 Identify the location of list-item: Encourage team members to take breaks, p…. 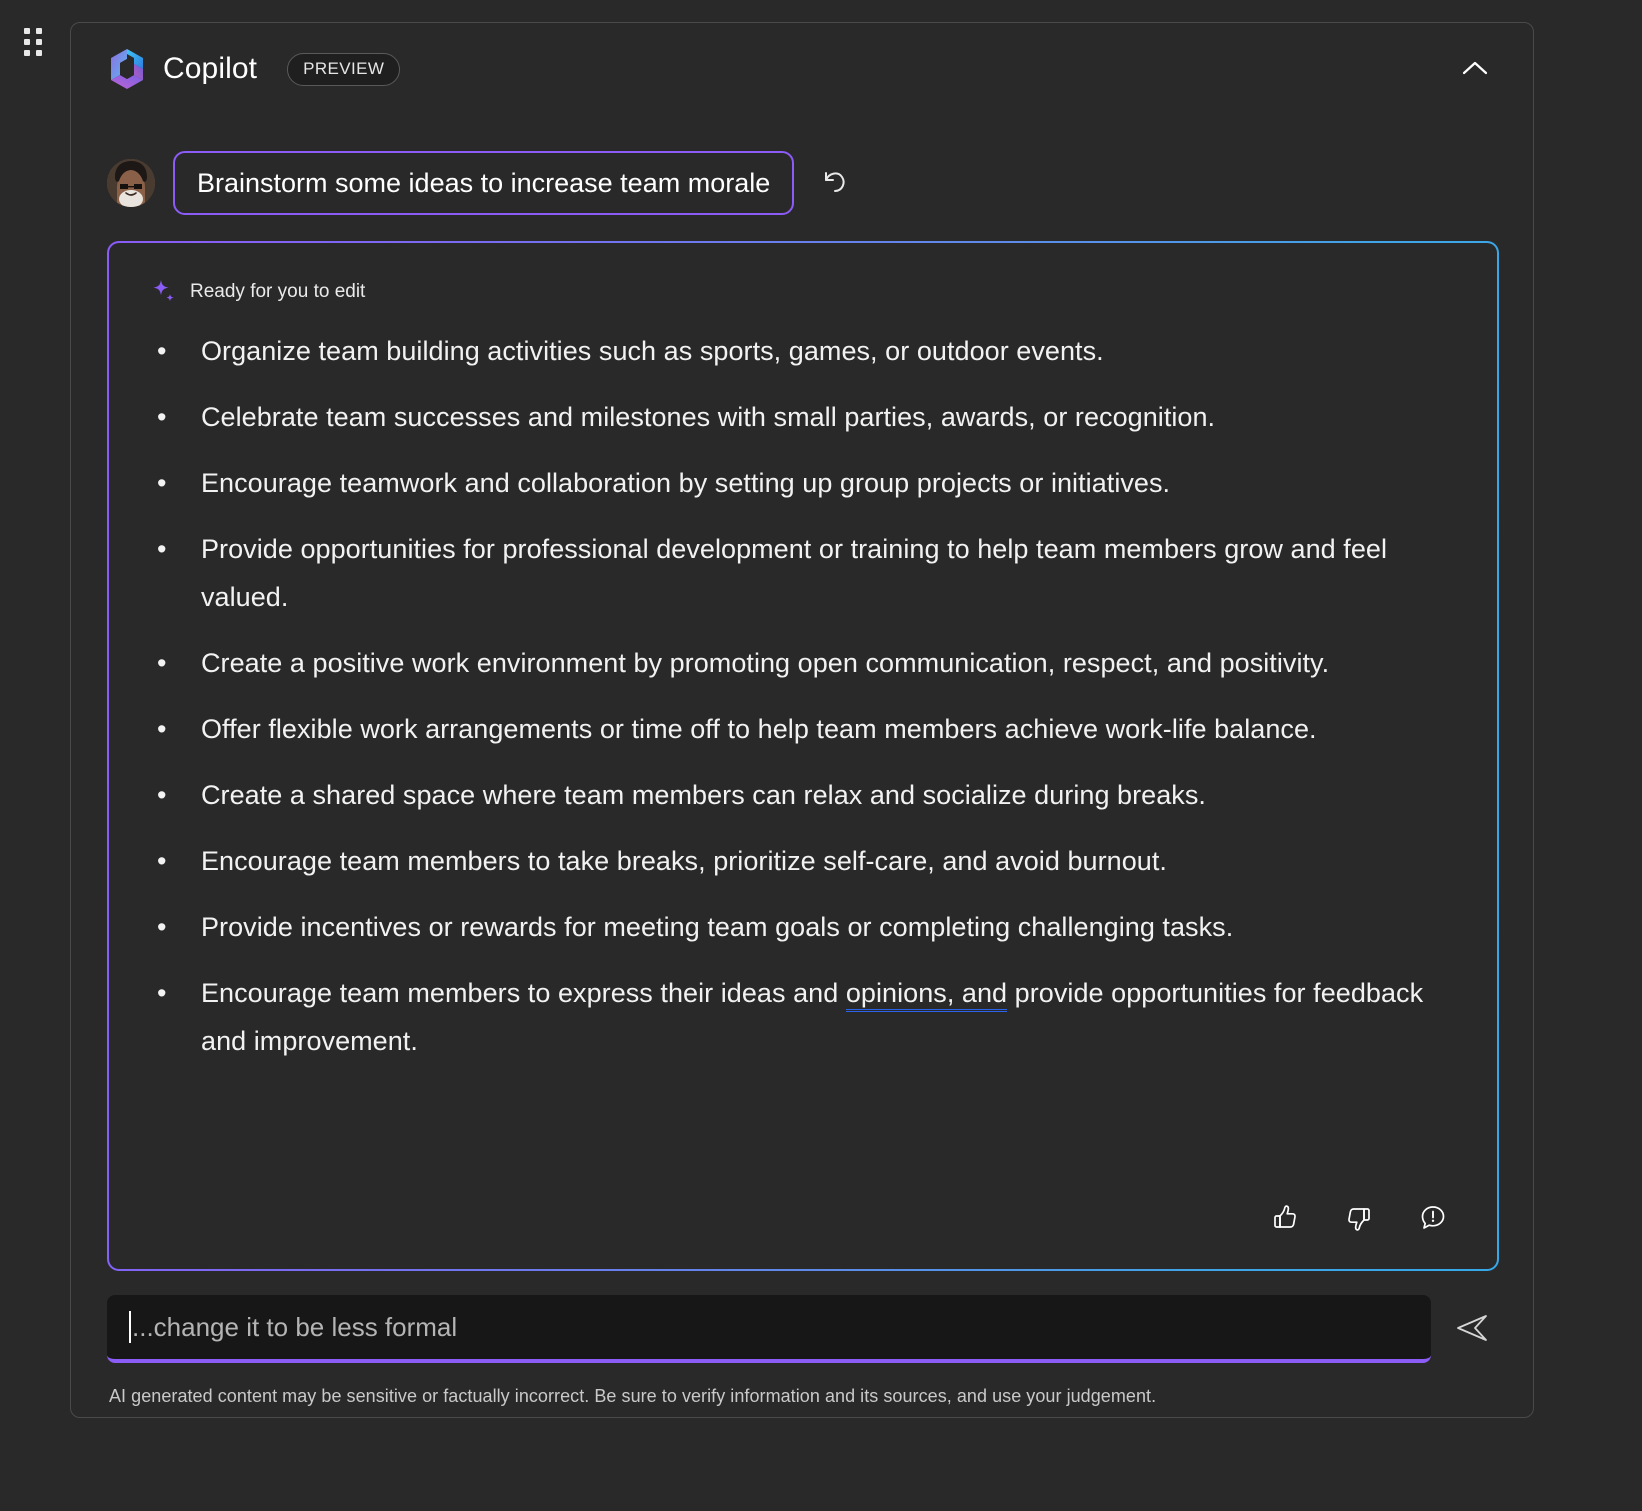
(796, 861).